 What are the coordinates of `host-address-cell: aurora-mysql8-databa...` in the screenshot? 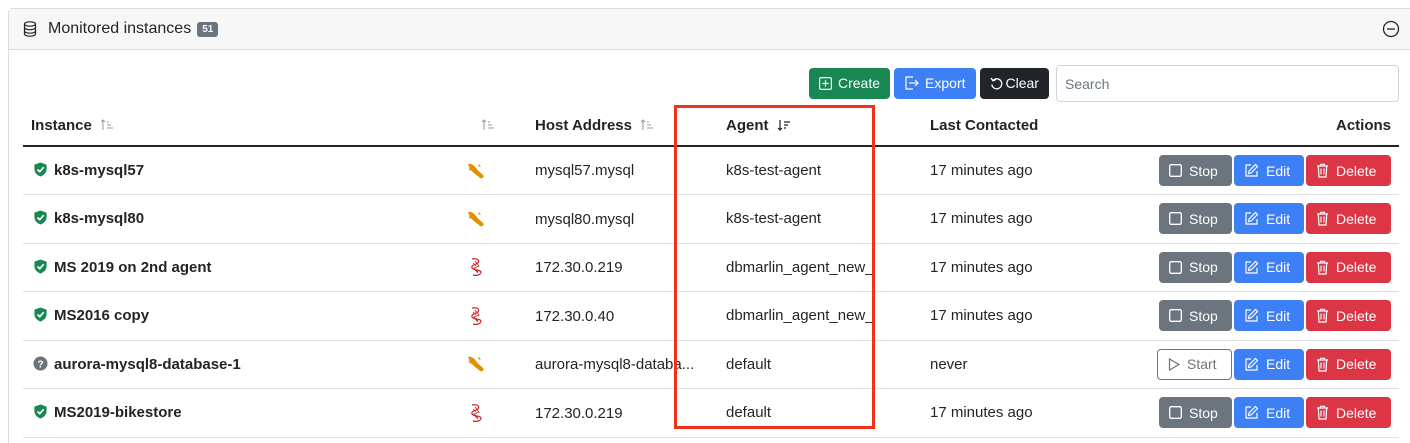 It's located at (608, 364).